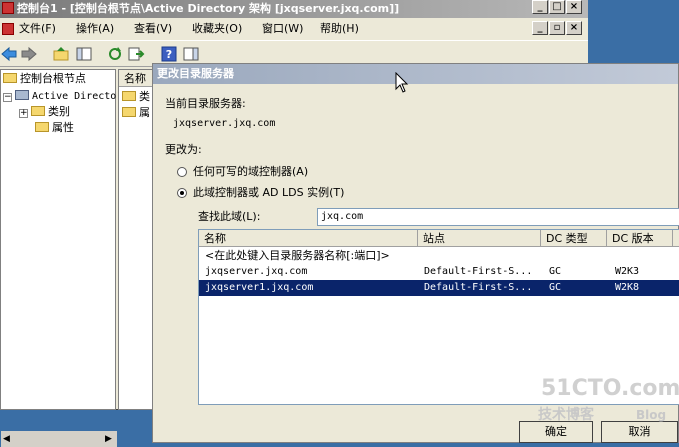 The height and width of the screenshot is (447, 679). What do you see at coordinates (61, 54) in the screenshot?
I see `up-folder-icon` at bounding box center [61, 54].